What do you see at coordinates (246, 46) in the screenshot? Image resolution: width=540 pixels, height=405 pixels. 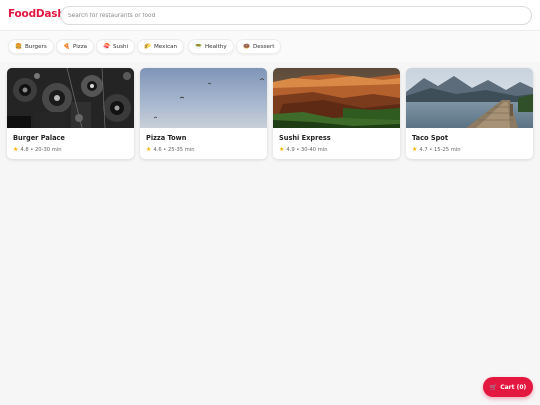 I see `donut-icon: 🍩` at bounding box center [246, 46].